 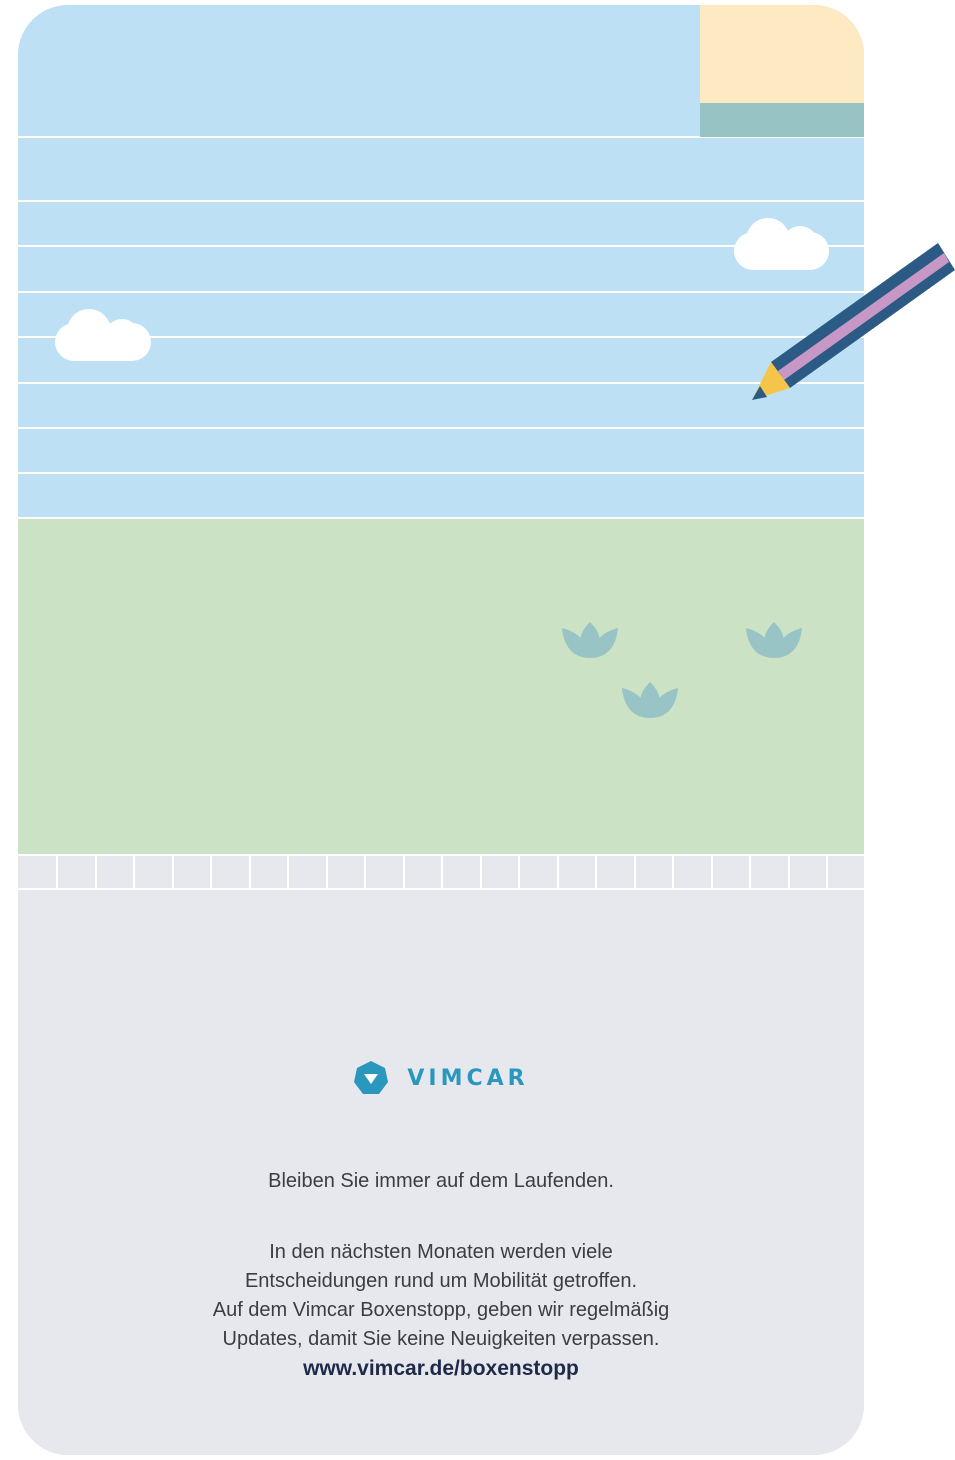 I want to click on boxenstopp-link: www.vimcar.de/boxenstopp, so click(x=441, y=1368).